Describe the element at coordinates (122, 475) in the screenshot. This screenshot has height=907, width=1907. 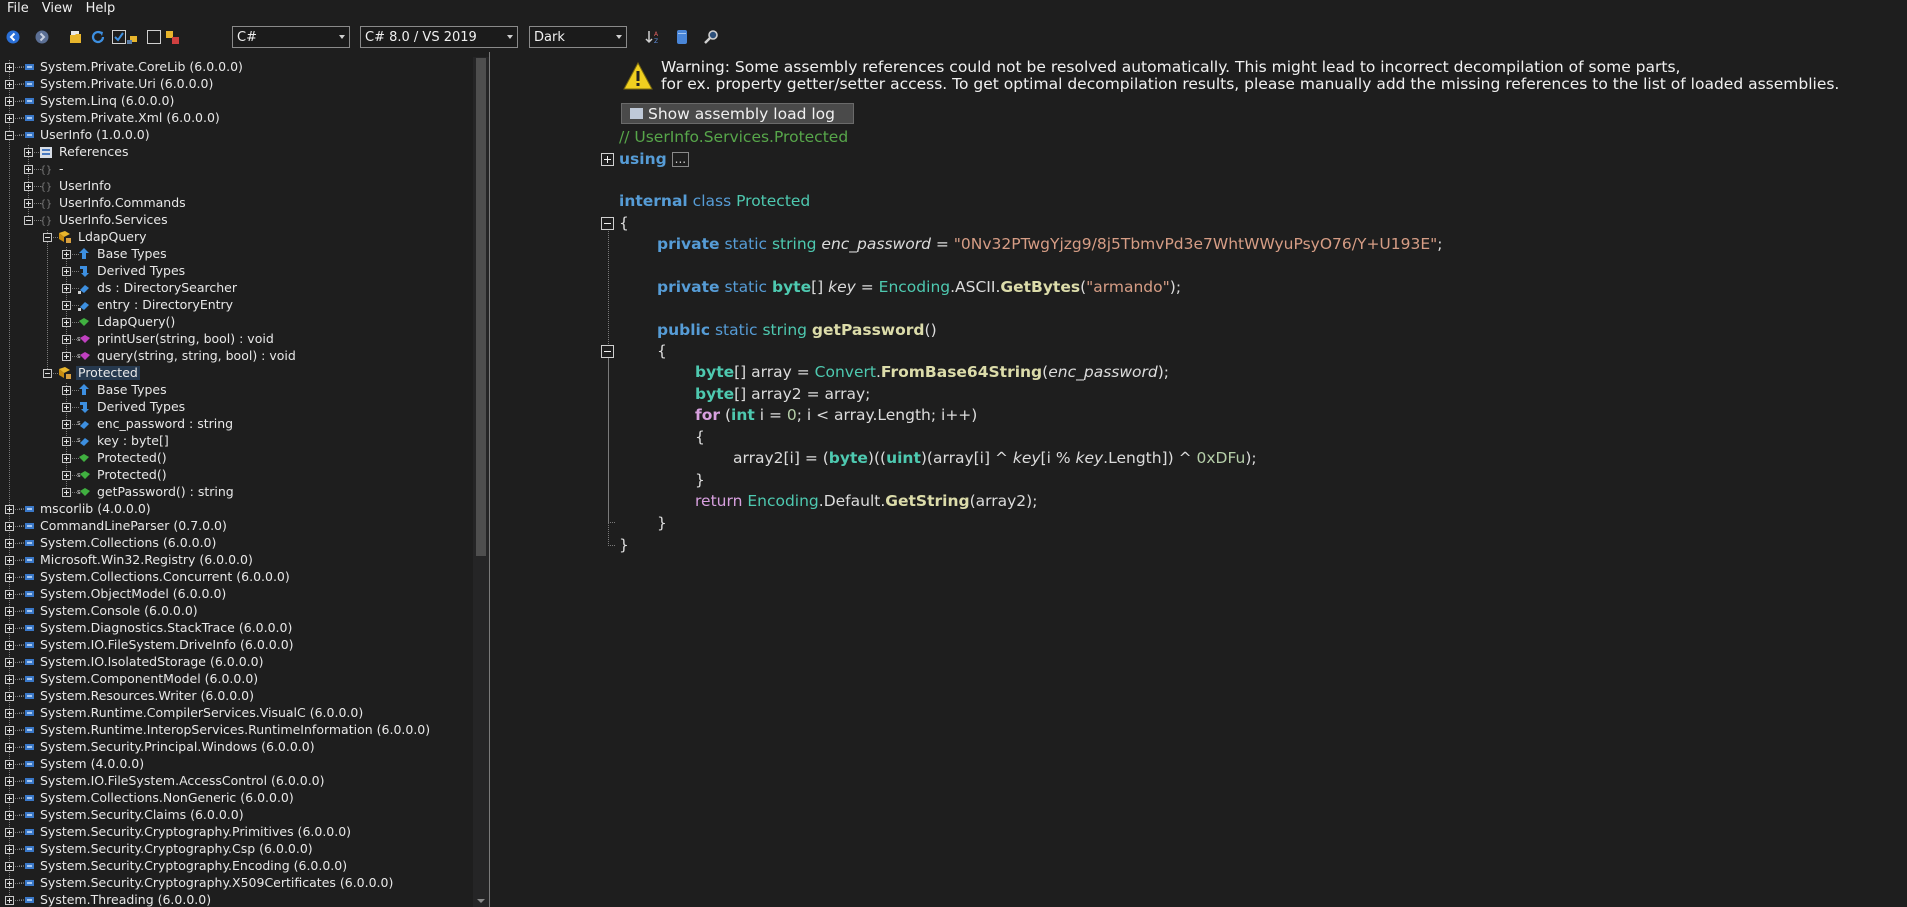
I see `tree-node: s Protected()` at that location.